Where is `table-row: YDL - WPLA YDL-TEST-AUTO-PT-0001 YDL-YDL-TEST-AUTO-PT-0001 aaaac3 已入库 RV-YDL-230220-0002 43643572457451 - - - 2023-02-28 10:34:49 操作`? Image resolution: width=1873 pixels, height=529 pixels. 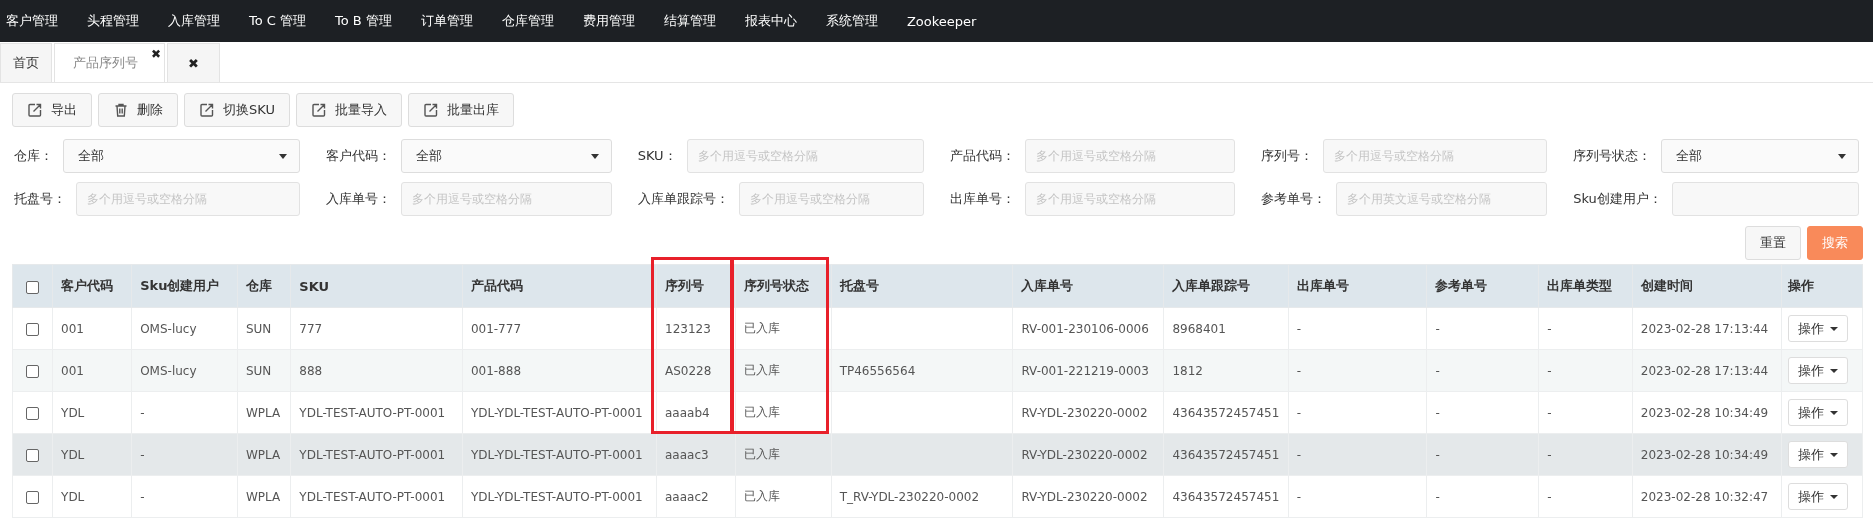 table-row: YDL - WPLA YDL-TEST-AUTO-PT-0001 YDL-YDL-TEST-AUTO-PT-0001 aaaac3 已入库 RV-YDL-230220-0002 43643572457451 - - - 2023-02-28 10:34:49 操作 is located at coordinates (937, 454).